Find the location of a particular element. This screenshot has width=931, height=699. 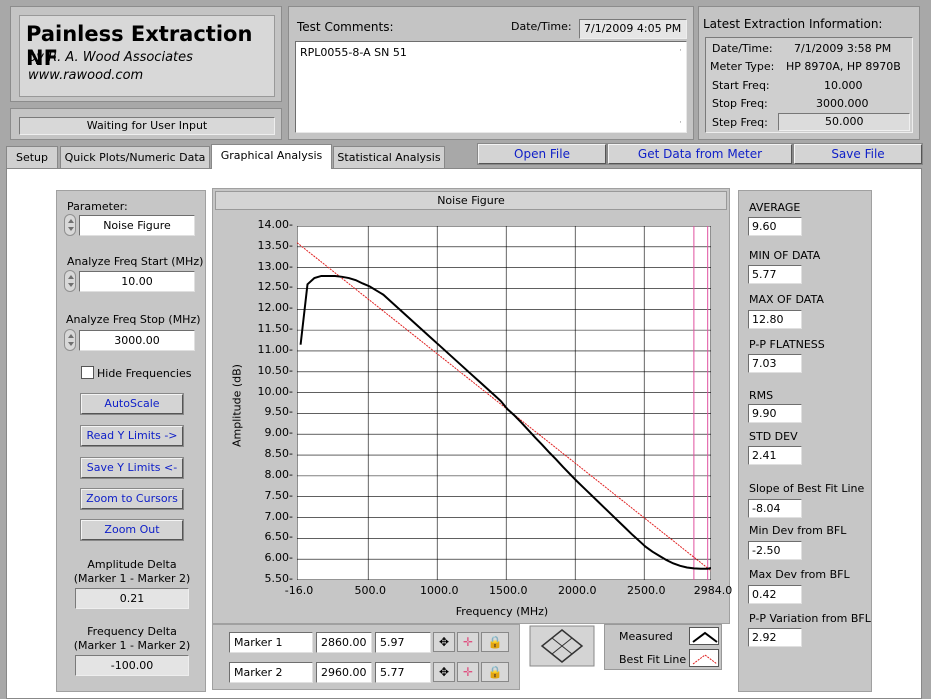

stop-freq-field: 3000.00 is located at coordinates (137, 340).